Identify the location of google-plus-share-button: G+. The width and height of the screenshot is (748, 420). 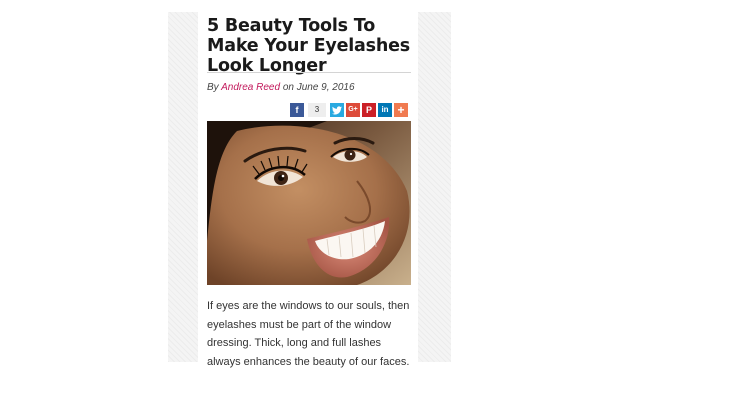
(353, 110).